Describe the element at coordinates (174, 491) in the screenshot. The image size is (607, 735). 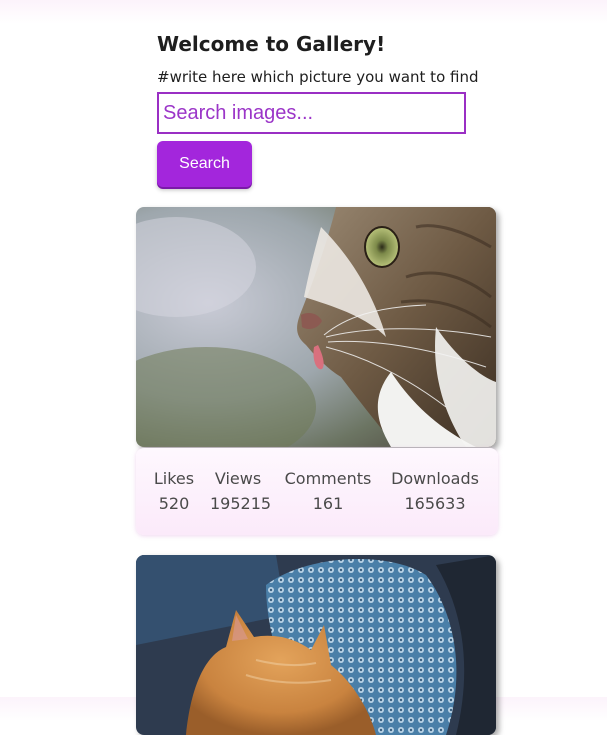
I see `likes-stat: Likes 520` at that location.